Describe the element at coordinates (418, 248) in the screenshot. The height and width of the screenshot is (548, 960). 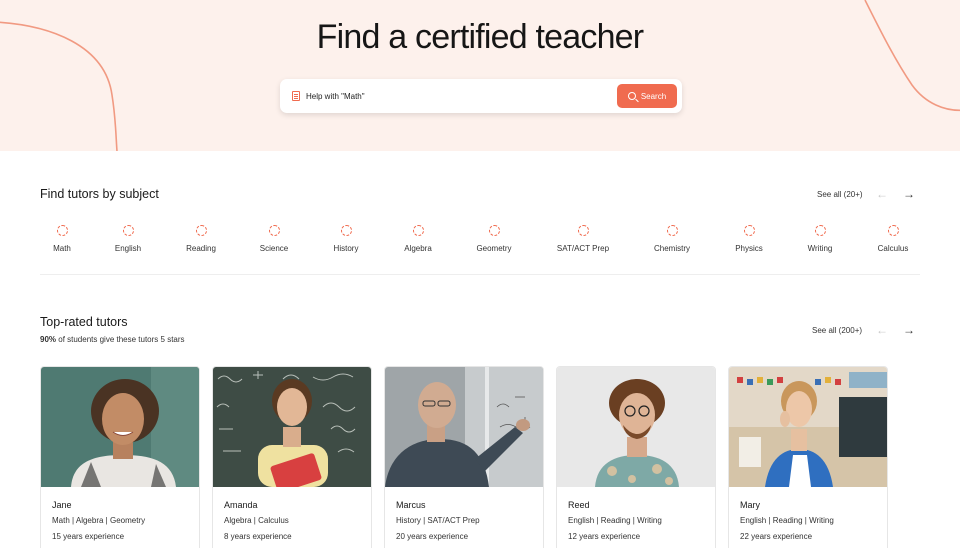
I see `subject-label: Algebra` at that location.